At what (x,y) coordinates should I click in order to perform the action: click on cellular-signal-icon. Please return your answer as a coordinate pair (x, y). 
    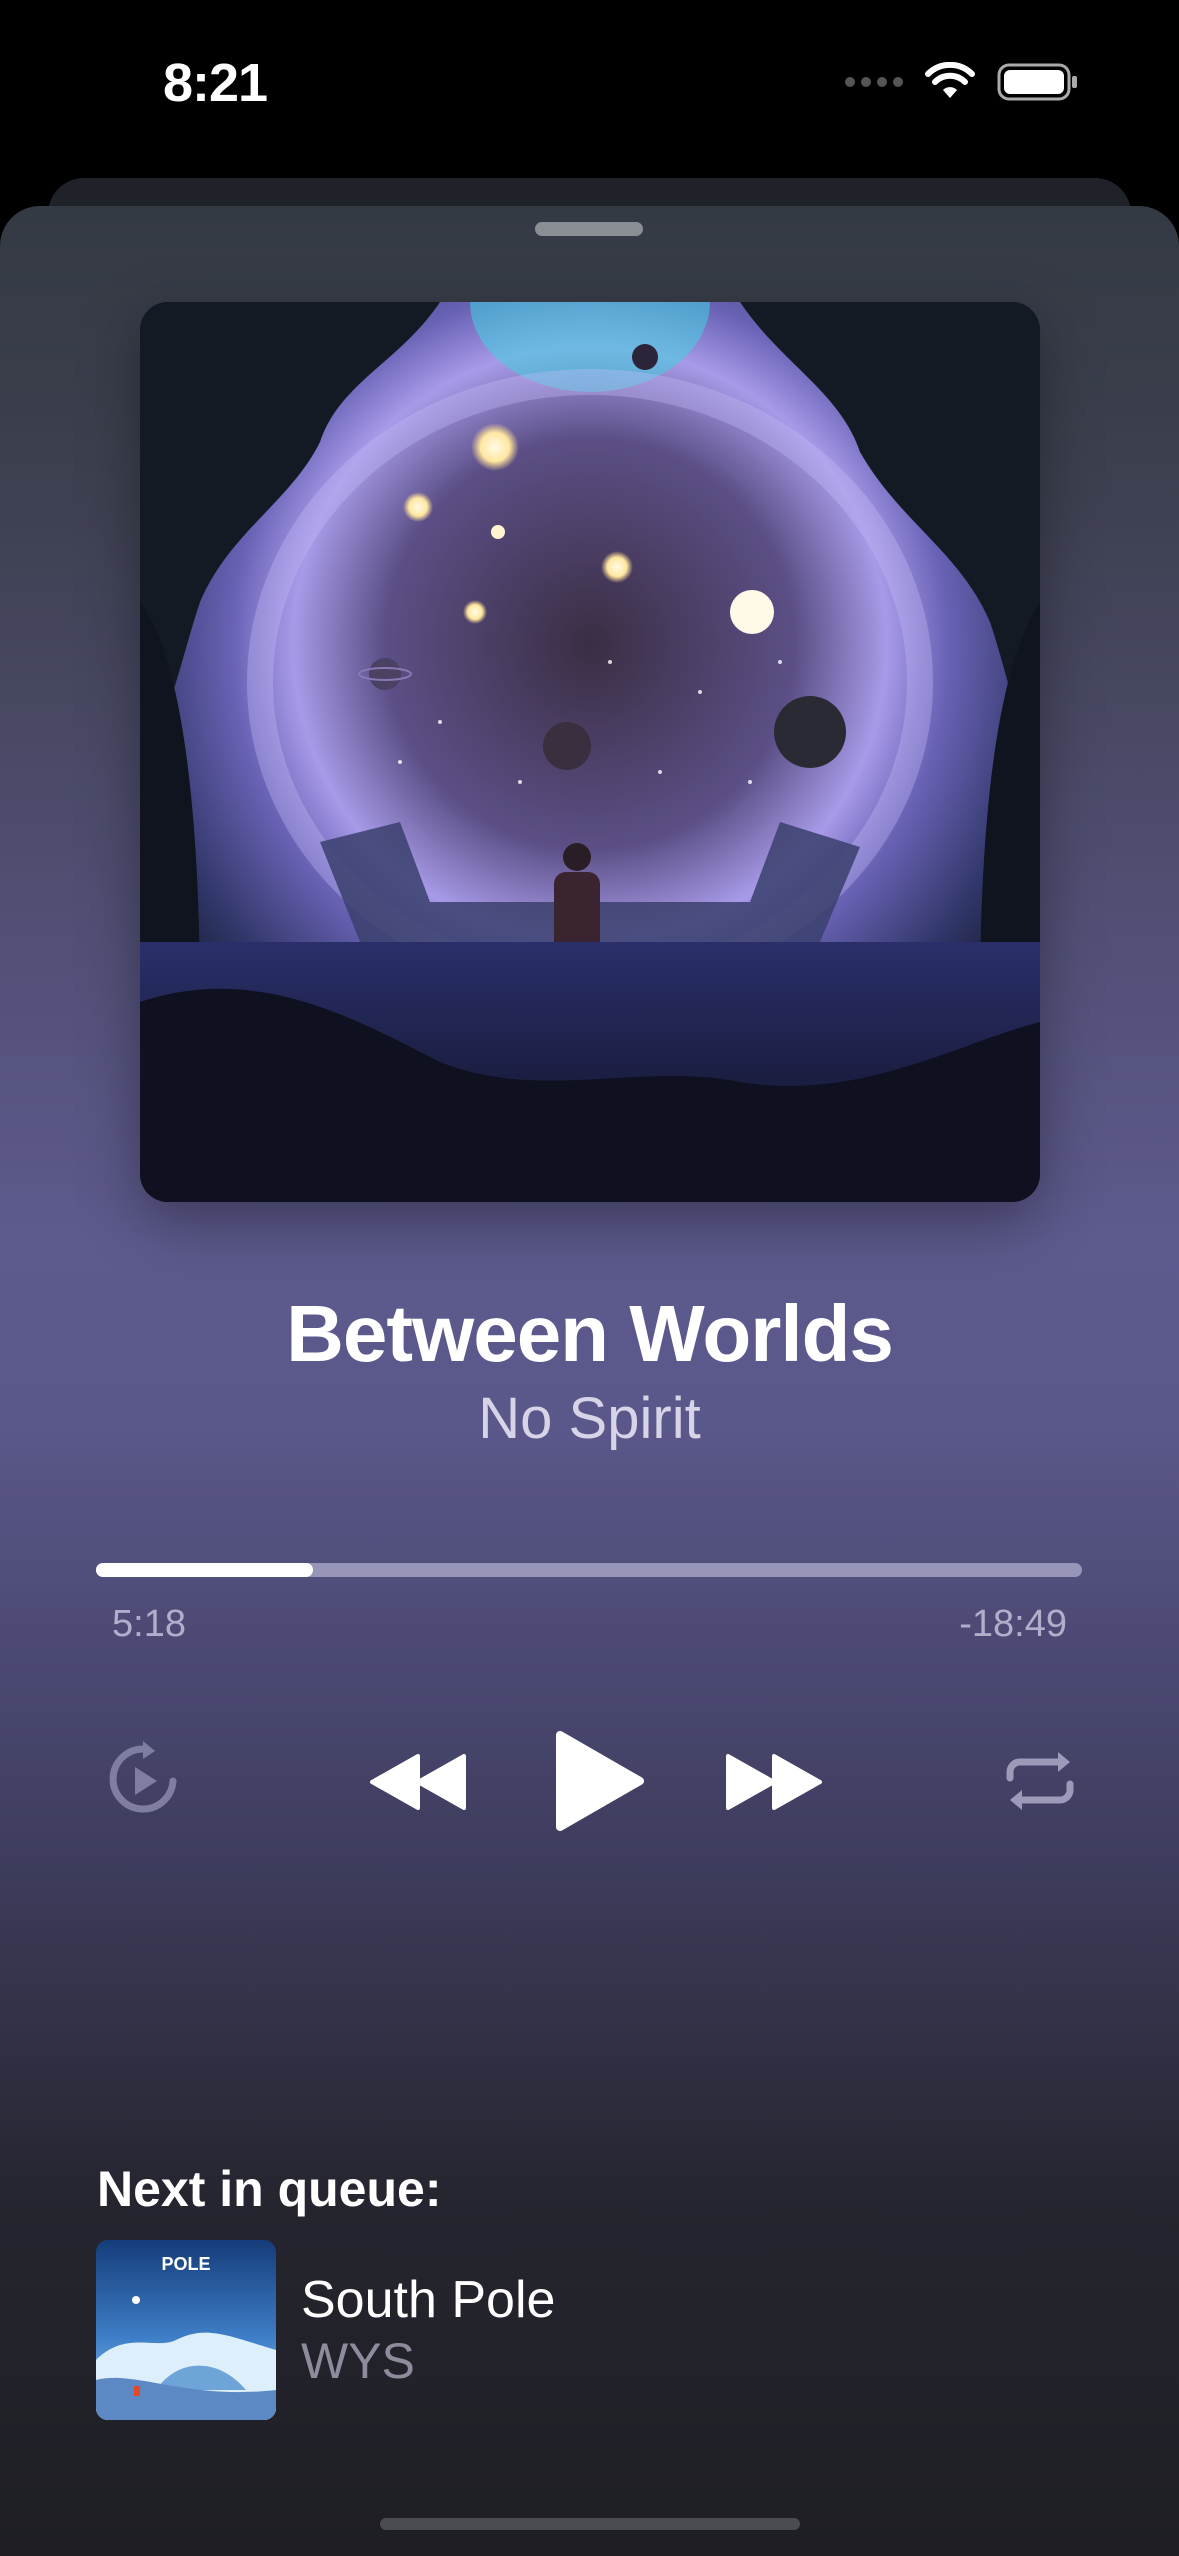
    Looking at the image, I should click on (874, 82).